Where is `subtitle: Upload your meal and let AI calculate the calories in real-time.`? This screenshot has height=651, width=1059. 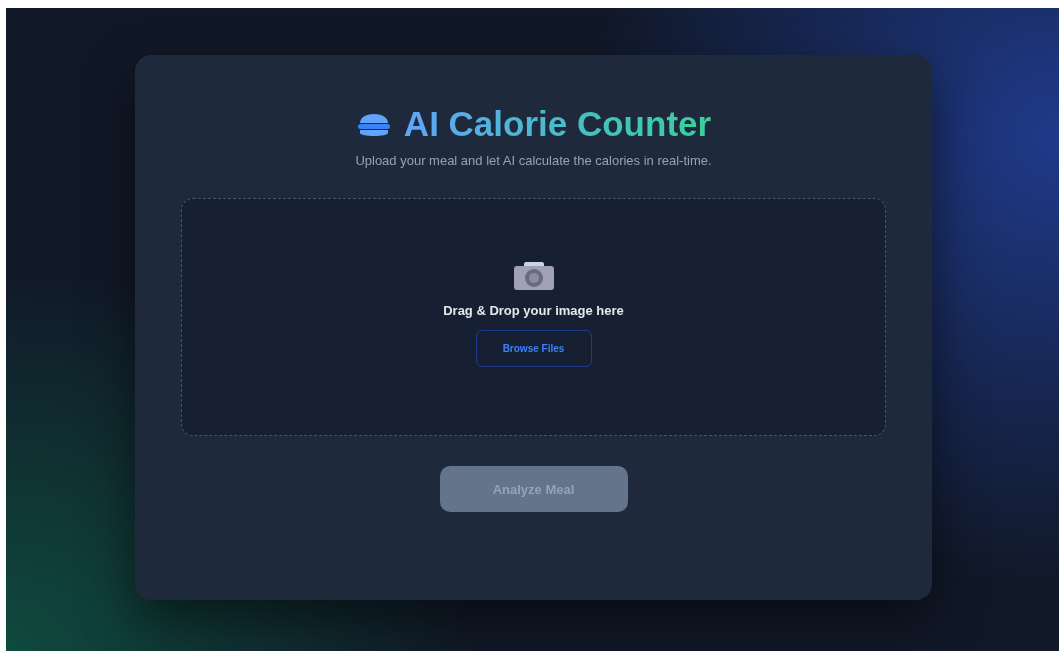
subtitle: Upload your meal and let AI calculate the calories in real-time. is located at coordinates (533, 160).